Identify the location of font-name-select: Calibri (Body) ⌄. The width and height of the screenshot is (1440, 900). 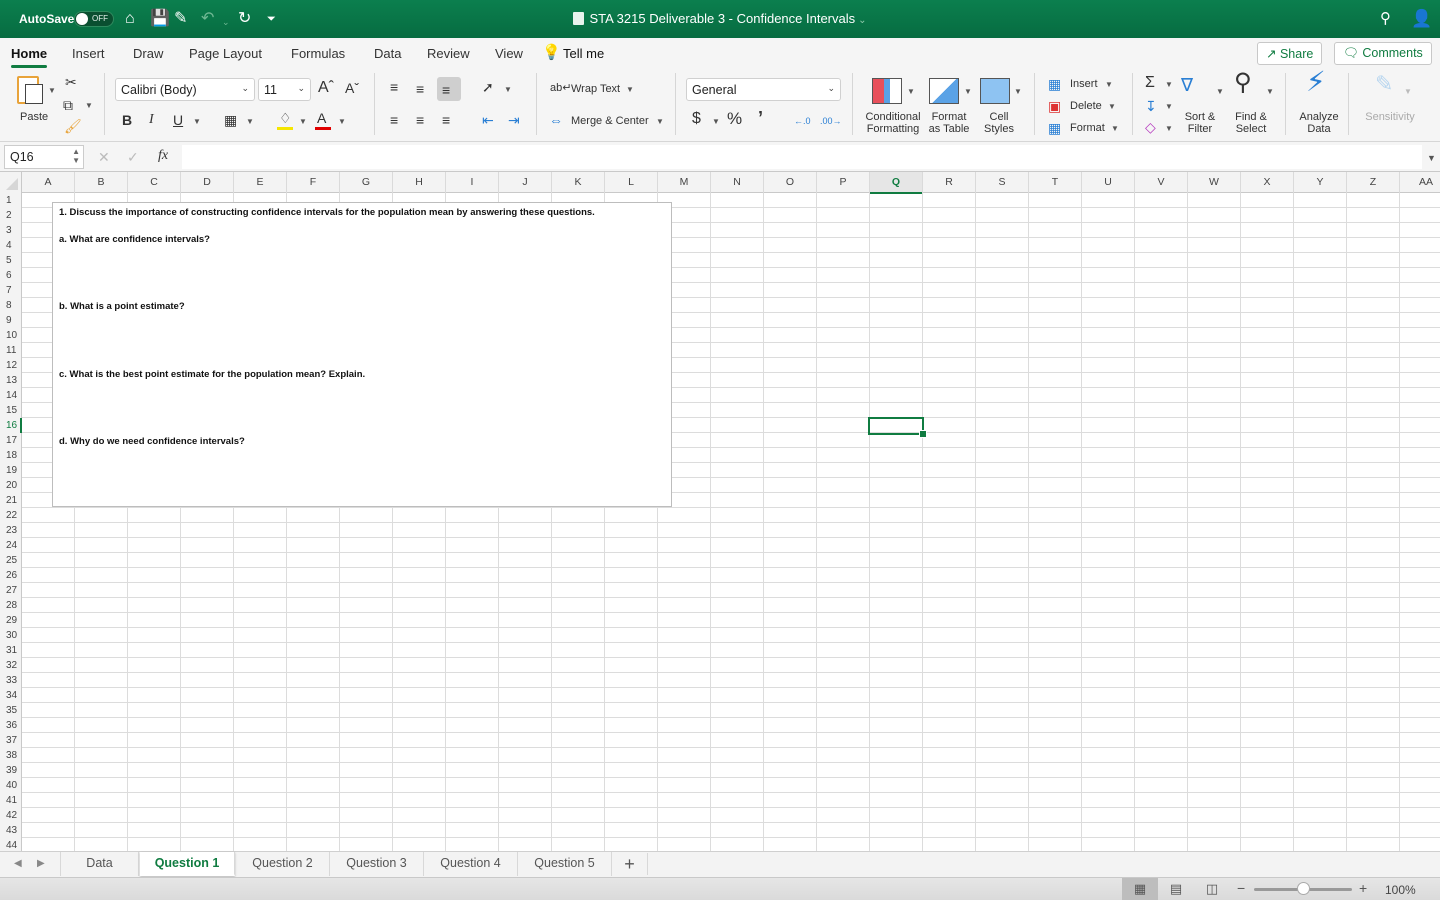
(185, 89).